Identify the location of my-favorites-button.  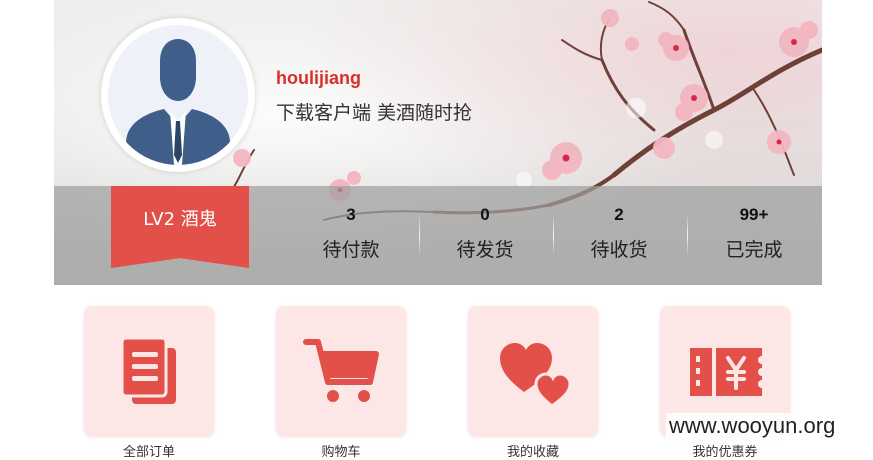
(533, 371).